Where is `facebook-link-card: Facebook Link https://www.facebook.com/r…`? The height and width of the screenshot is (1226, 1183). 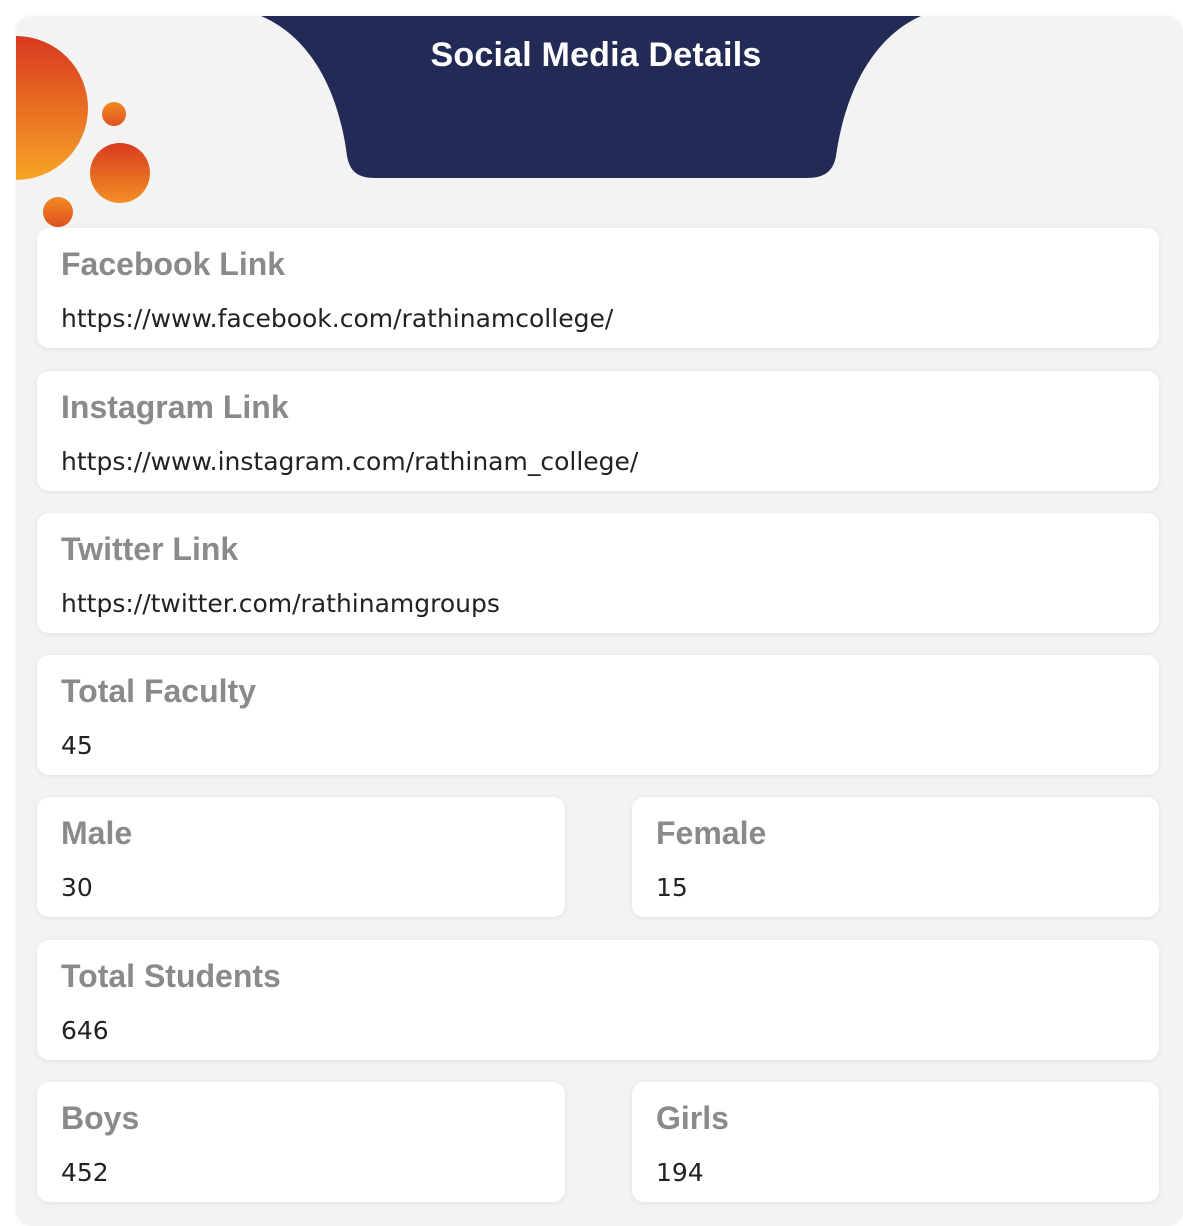 facebook-link-card: Facebook Link https://www.facebook.com/r… is located at coordinates (598, 288).